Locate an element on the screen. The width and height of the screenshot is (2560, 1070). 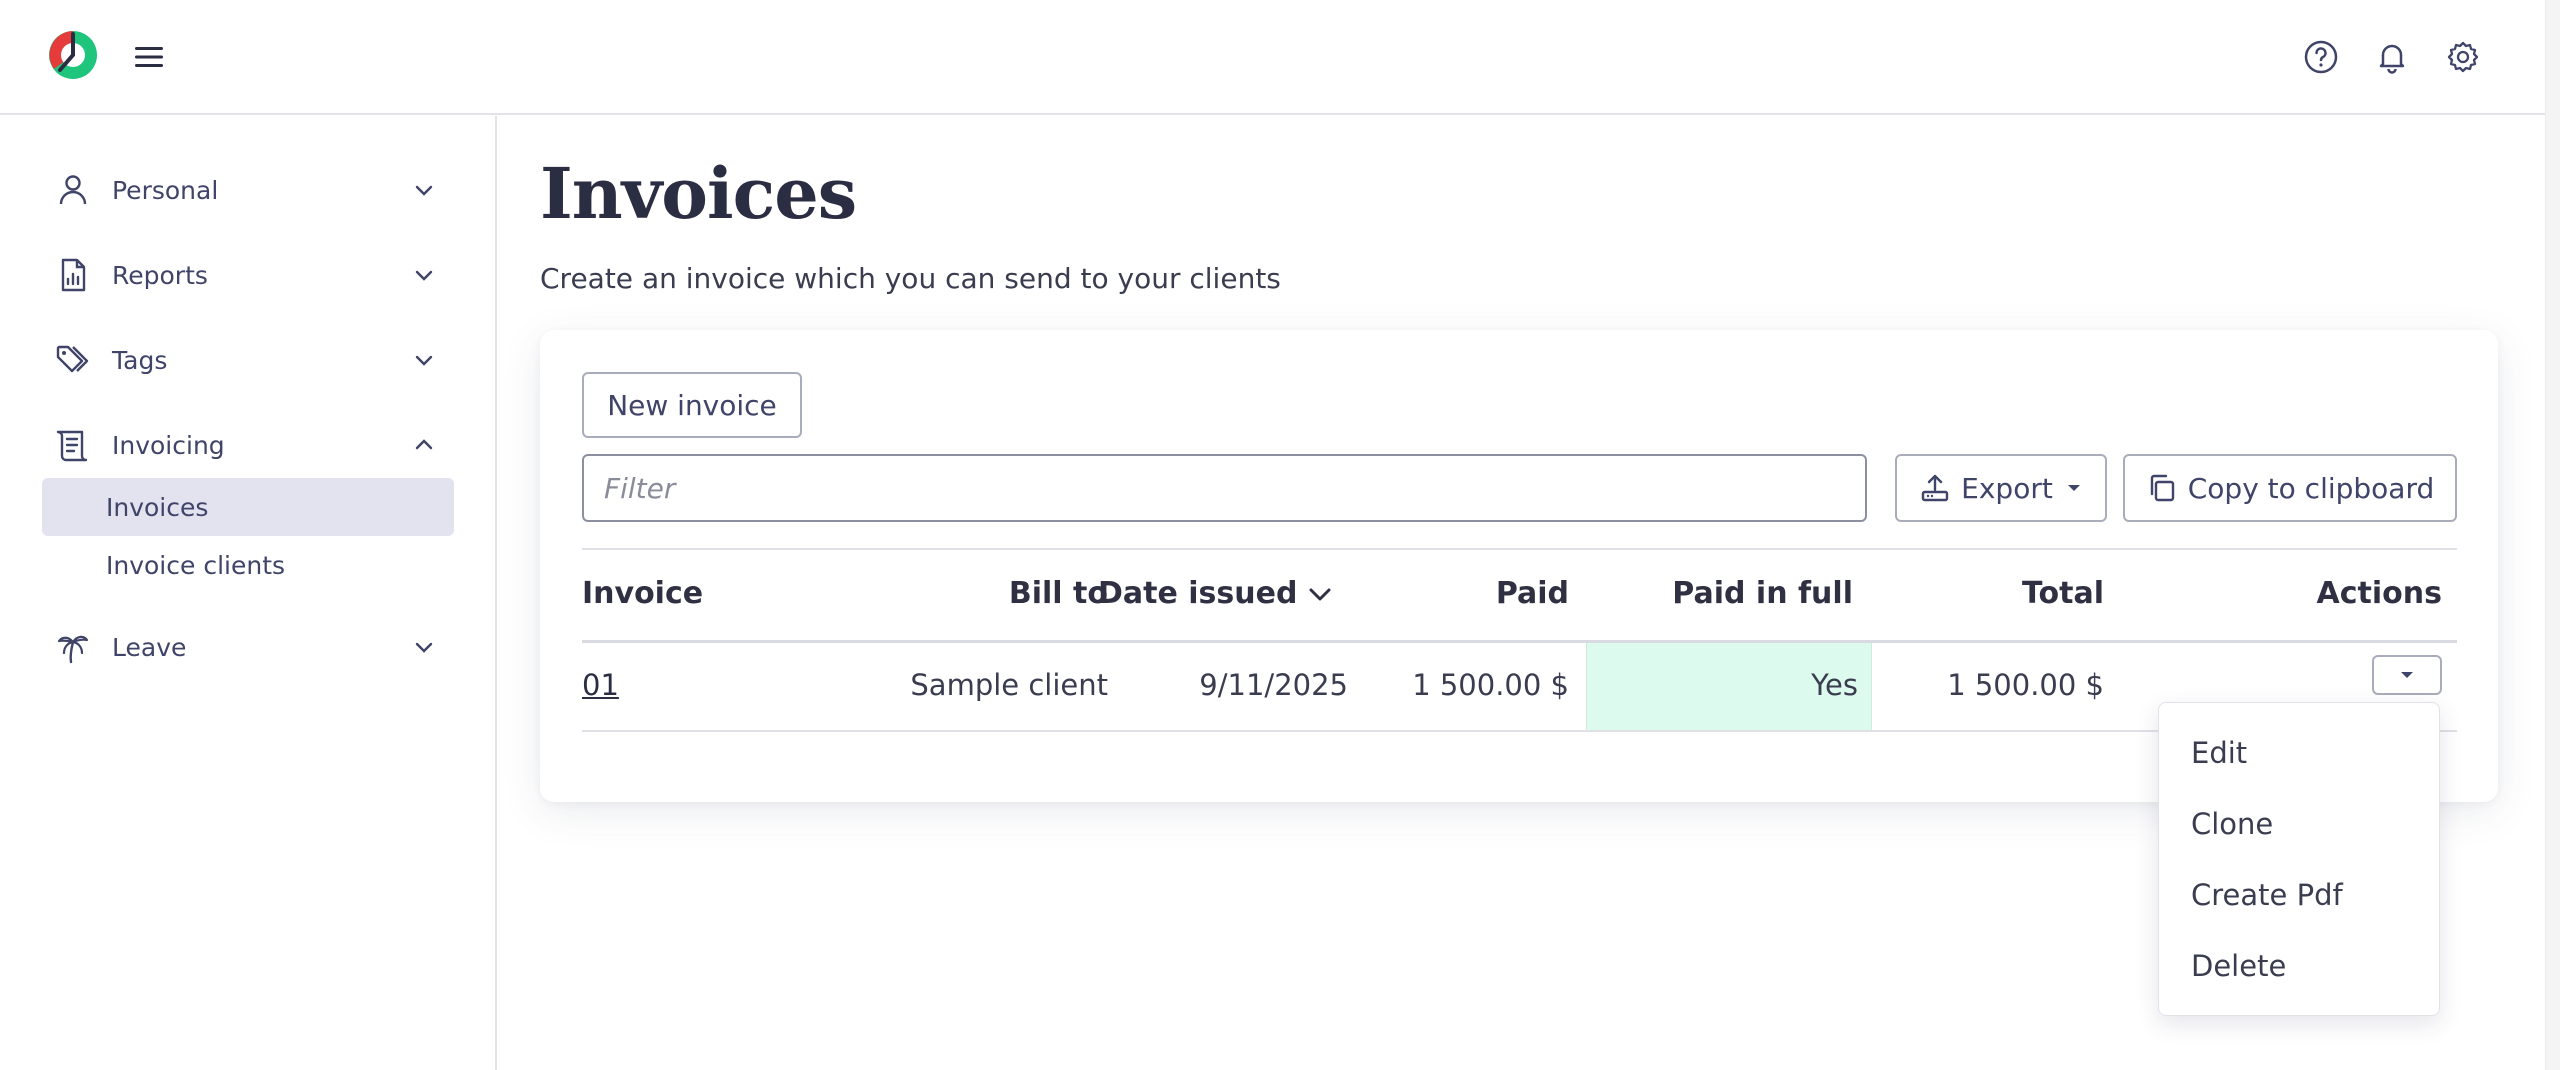
settings-gear-icon is located at coordinates (2463, 57).